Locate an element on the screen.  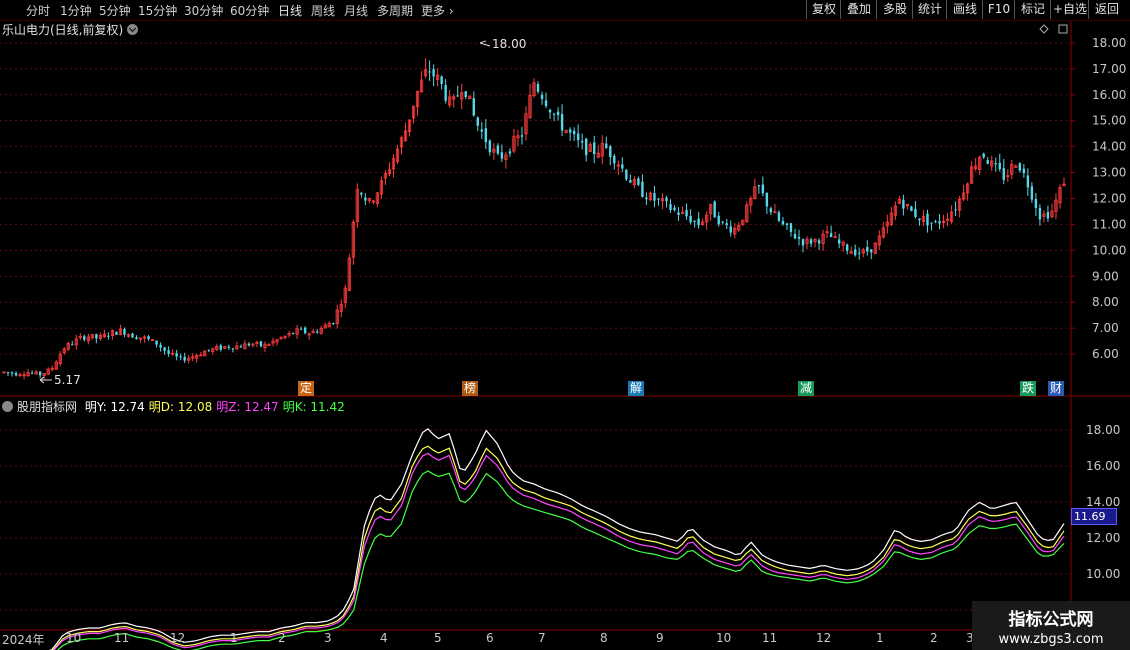
event-badge-3: 减 is located at coordinates (806, 388).